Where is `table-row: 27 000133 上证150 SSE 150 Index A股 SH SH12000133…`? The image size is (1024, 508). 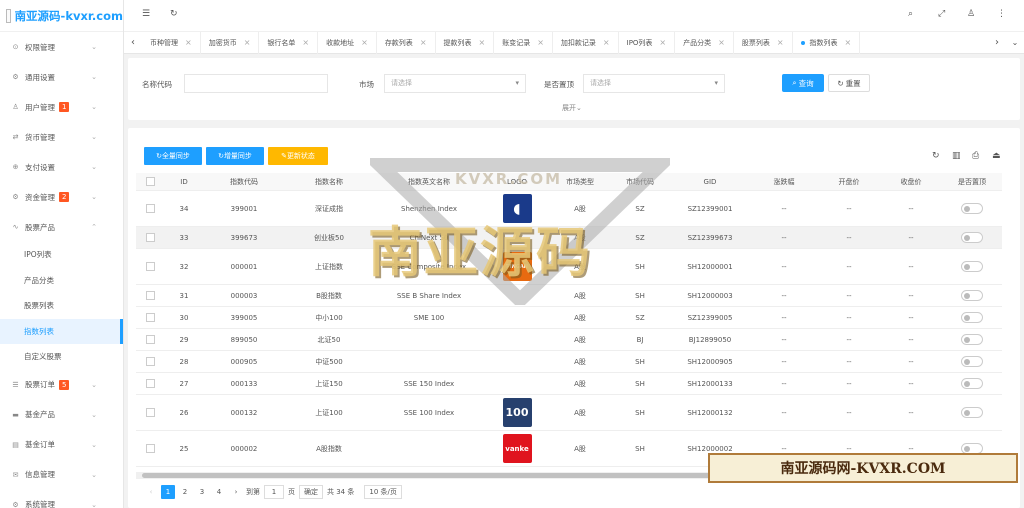 table-row: 27 000133 上证150 SSE 150 Index A股 SH SH12000133… is located at coordinates (569, 384).